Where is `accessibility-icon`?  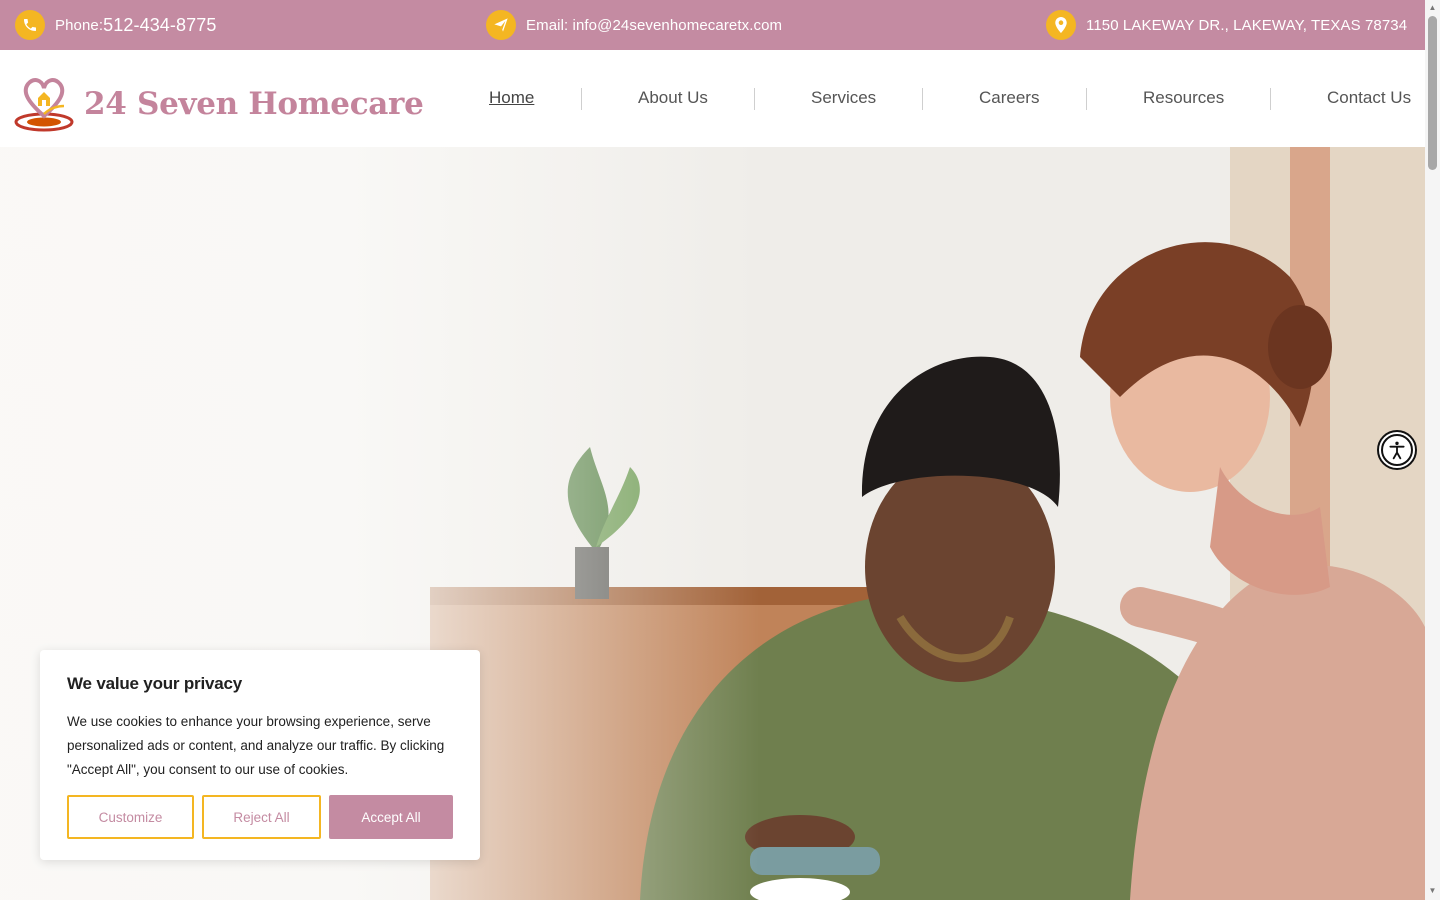
accessibility-icon is located at coordinates (1397, 450).